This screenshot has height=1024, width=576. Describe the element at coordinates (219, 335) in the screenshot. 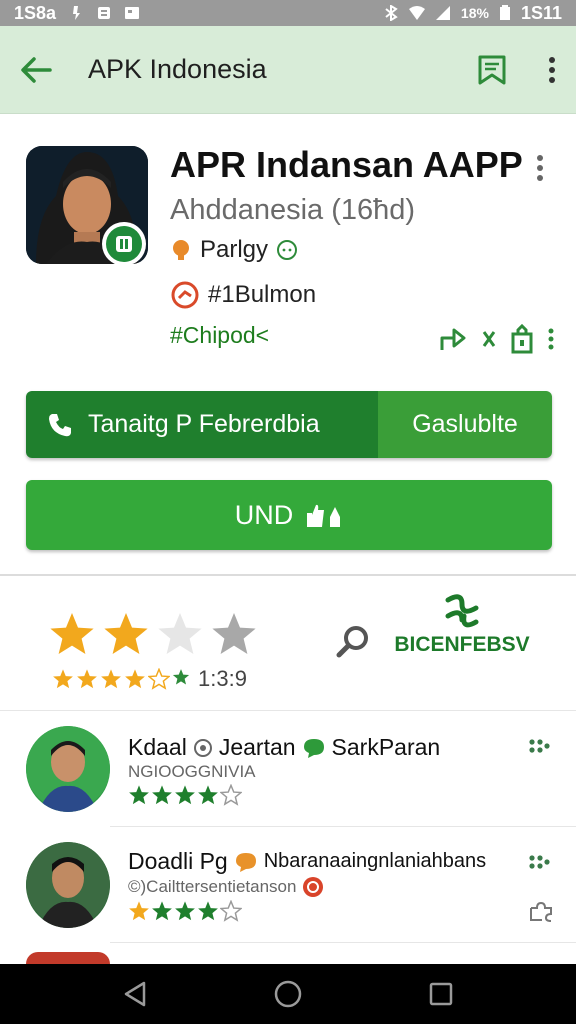

I see `tag-label: #Chipod<` at that location.